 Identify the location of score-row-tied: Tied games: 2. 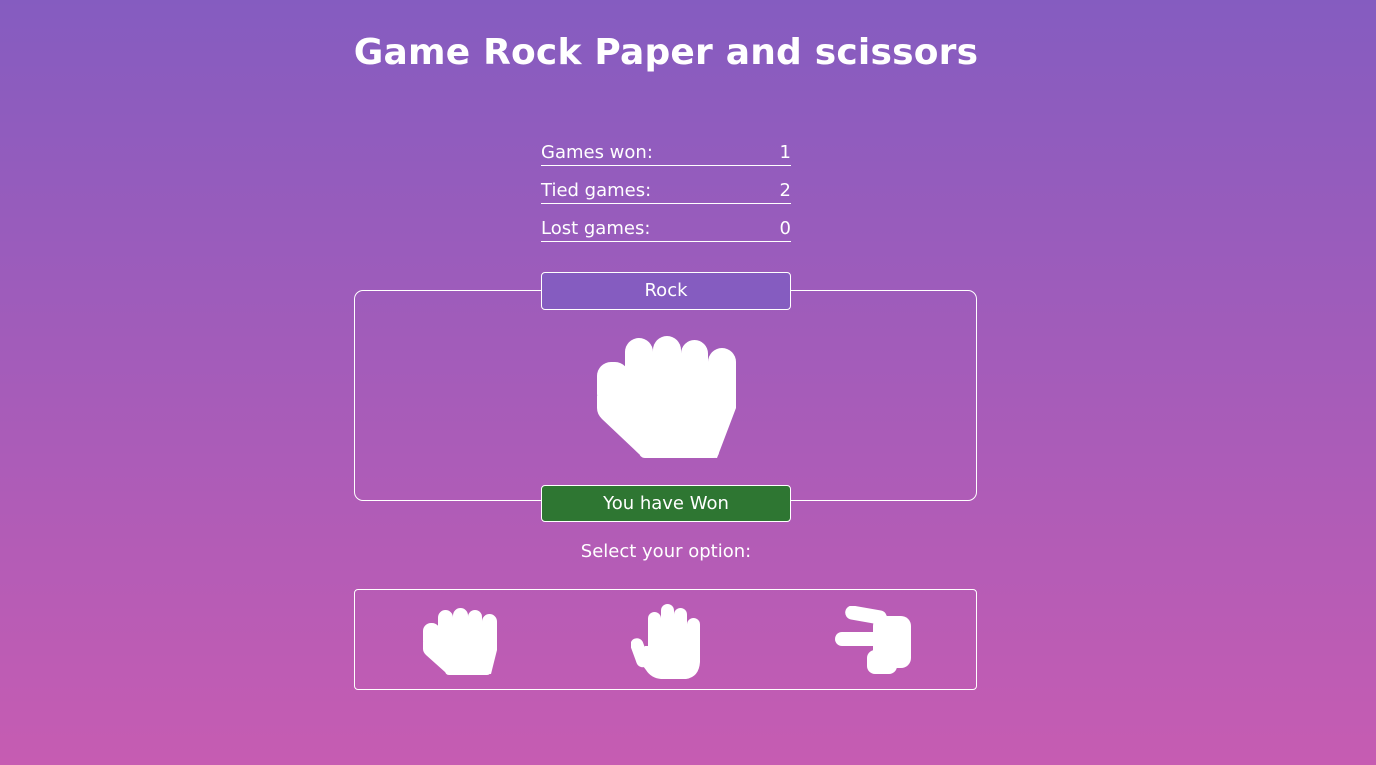
(666, 190).